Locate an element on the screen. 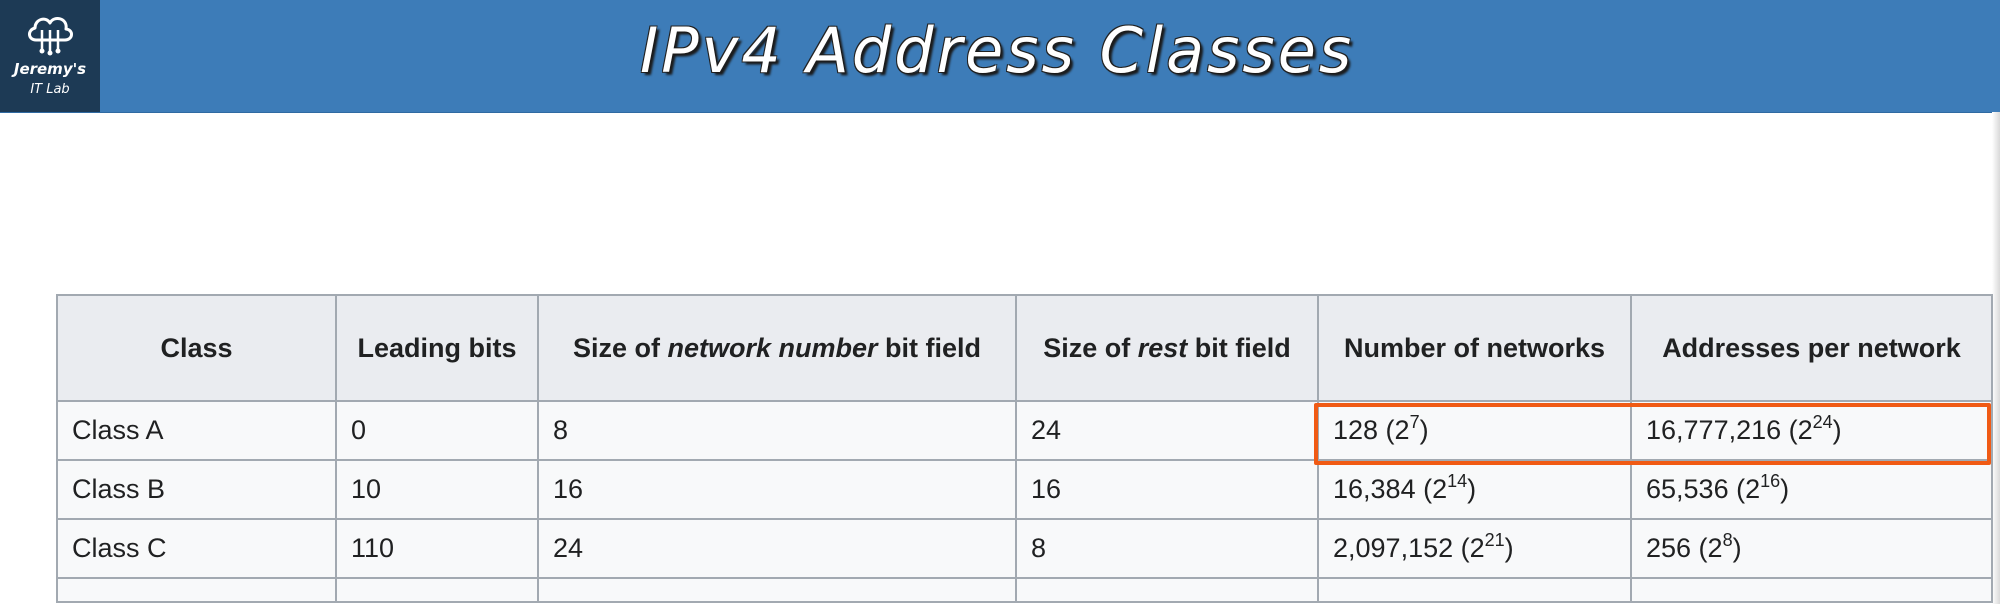 The image size is (2000, 604). cell-addresses-per-network: 16,777,216 (224) is located at coordinates (1811, 430).